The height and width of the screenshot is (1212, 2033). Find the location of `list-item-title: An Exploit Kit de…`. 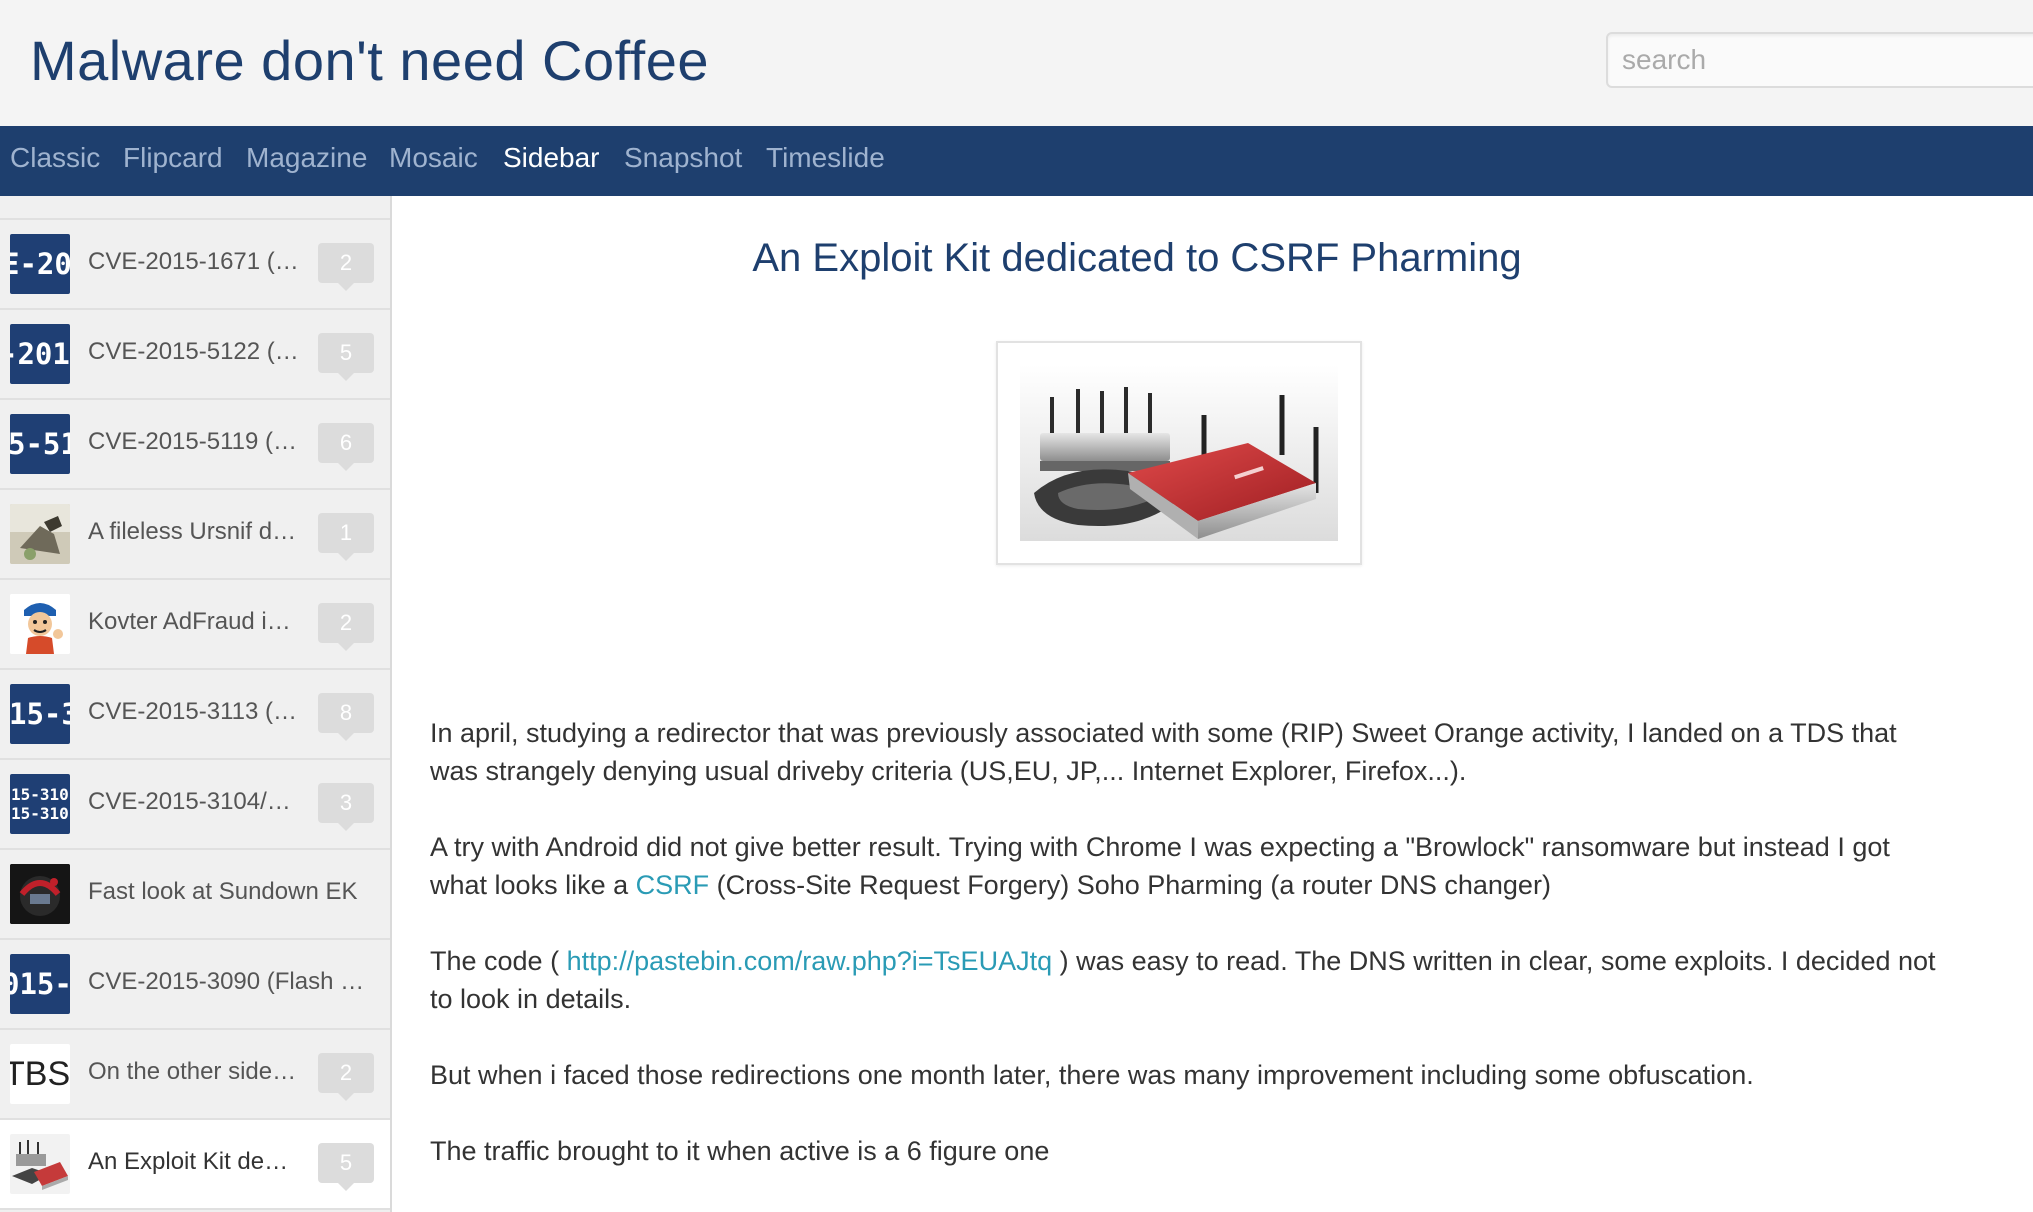

list-item-title: An Exploit Kit de… is located at coordinates (188, 1161).